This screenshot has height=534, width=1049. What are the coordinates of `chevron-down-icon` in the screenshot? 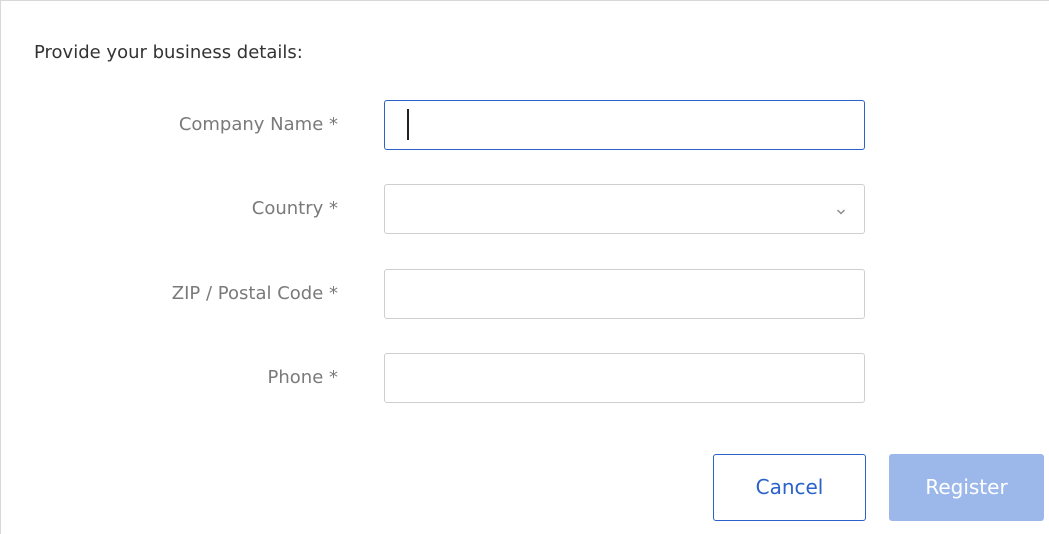 It's located at (841, 209).